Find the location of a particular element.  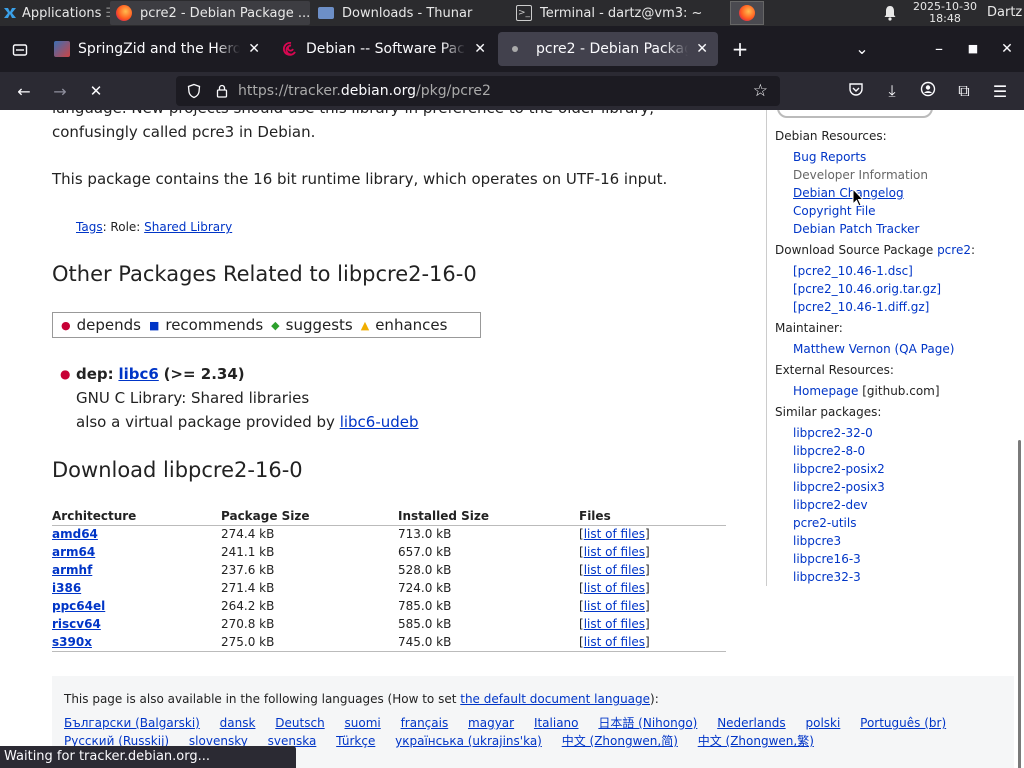

source-package-link: pcre2 is located at coordinates (954, 250).